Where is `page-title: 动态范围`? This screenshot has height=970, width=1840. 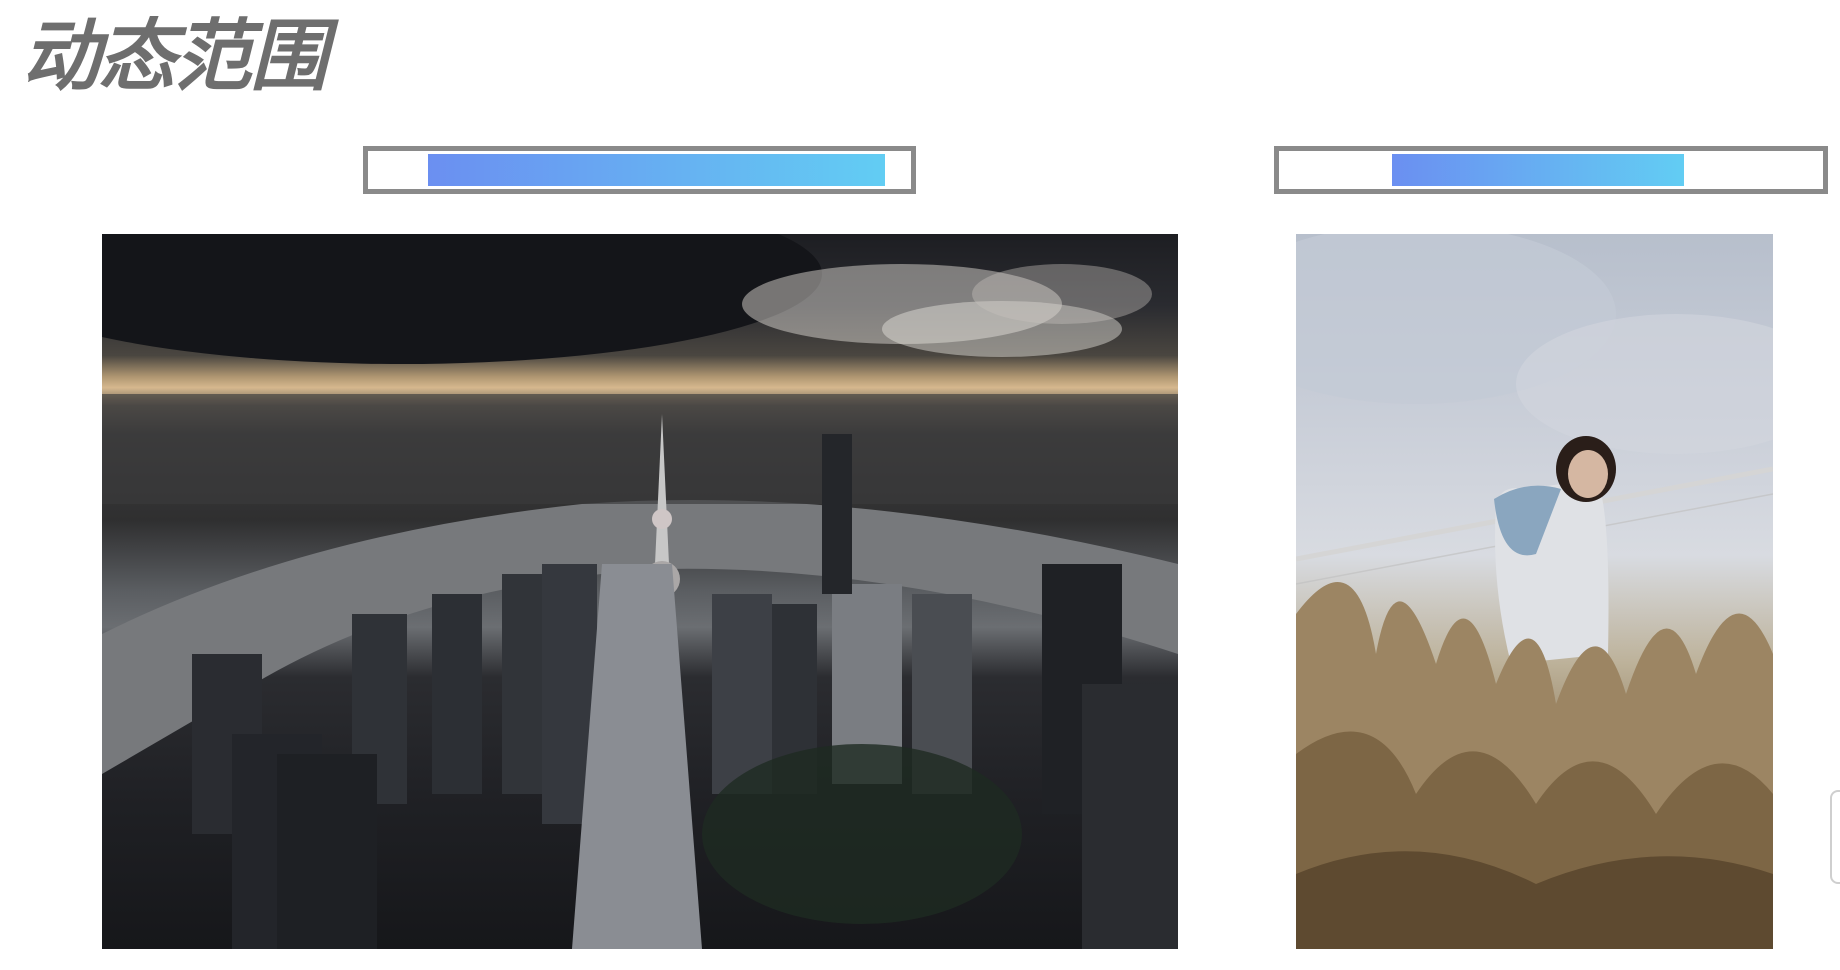 page-title: 动态范围 is located at coordinates (175, 57).